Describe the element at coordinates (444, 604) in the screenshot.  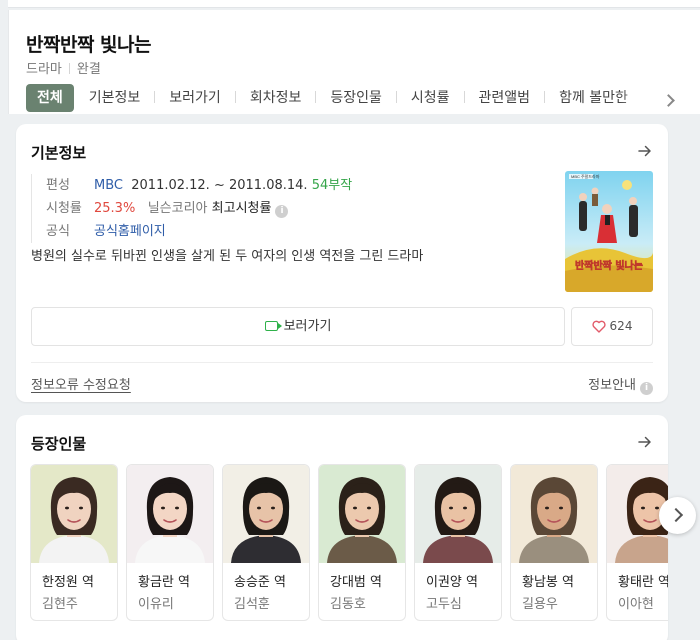
I see `cast-actor-name: 고두심` at that location.